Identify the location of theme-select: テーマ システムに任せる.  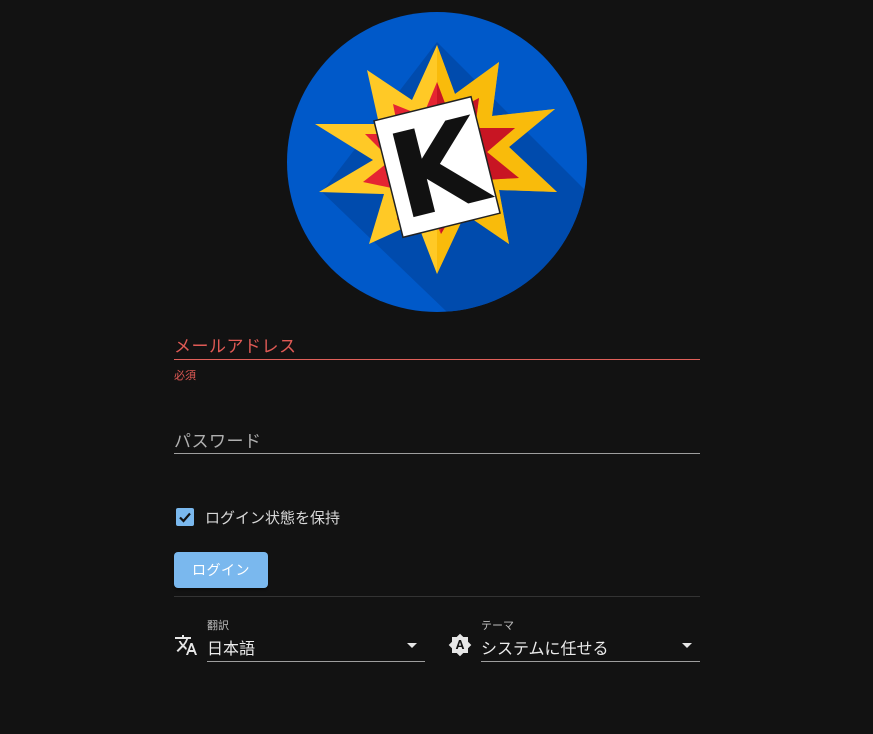
(590, 639).